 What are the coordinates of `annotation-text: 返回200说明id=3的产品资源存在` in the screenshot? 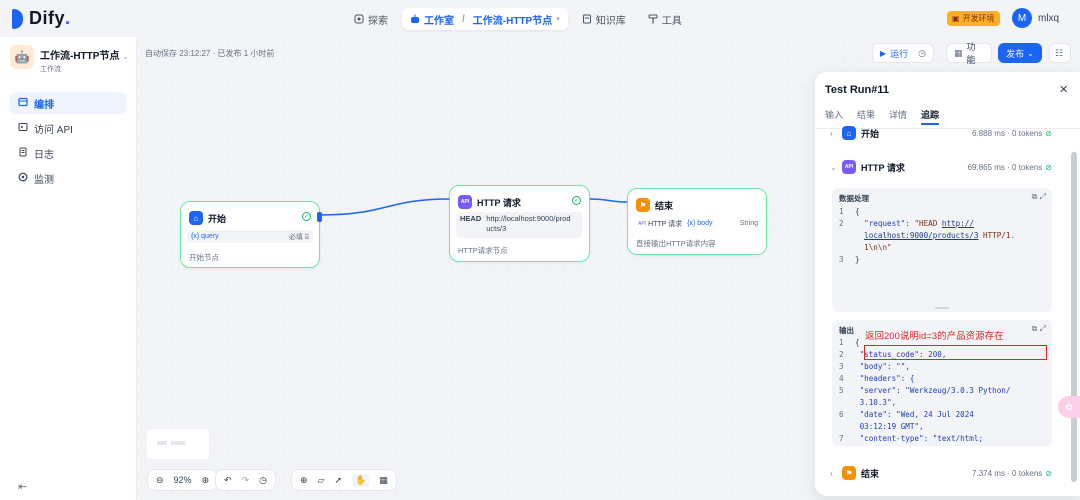 It's located at (934, 336).